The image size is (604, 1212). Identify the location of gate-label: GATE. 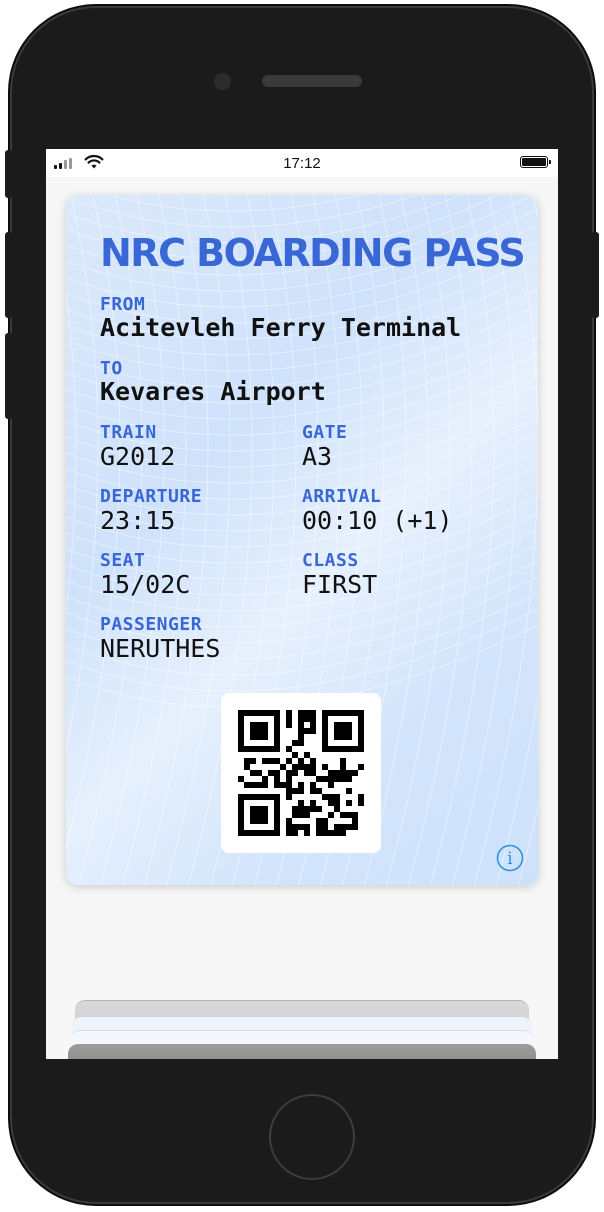
(325, 432).